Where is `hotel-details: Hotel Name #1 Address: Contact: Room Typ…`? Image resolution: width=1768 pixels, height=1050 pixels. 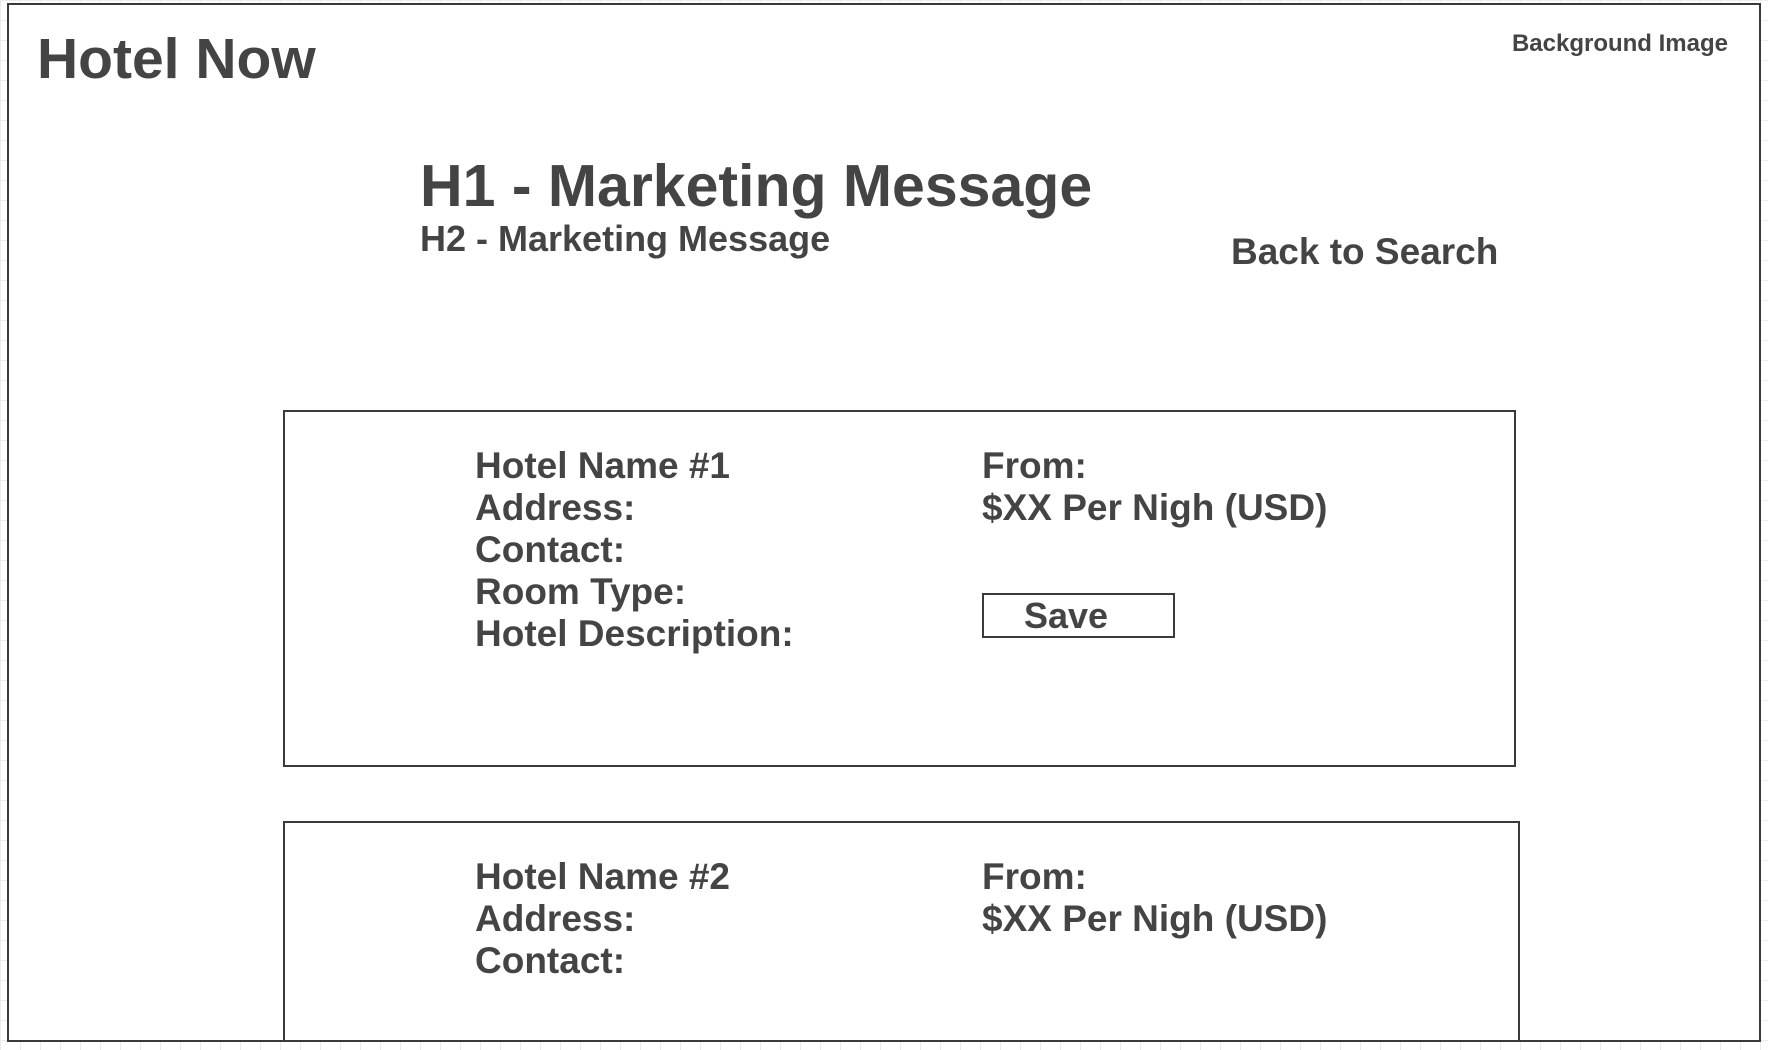
hotel-details: Hotel Name #1 Address: Contact: Room Typ… is located at coordinates (634, 550).